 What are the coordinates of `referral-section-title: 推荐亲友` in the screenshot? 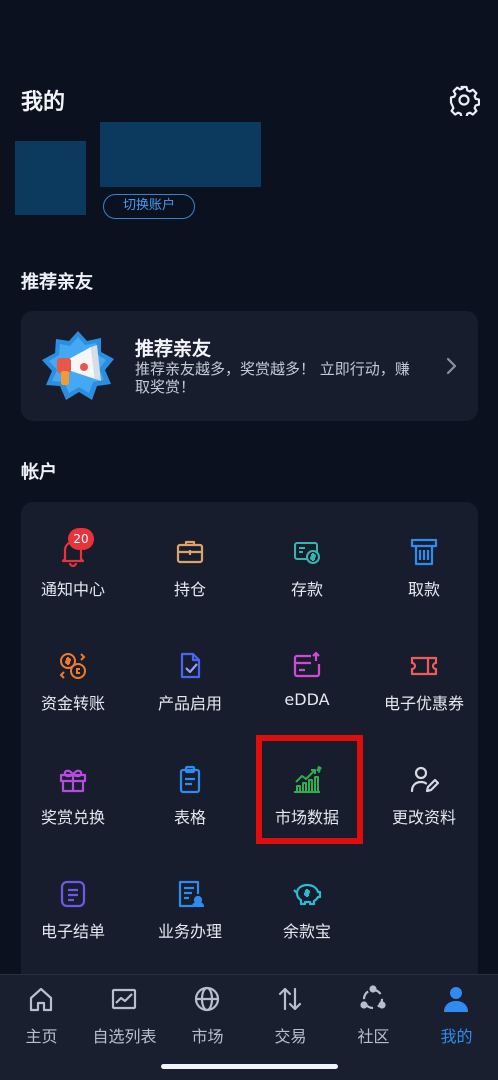 It's located at (57, 282).